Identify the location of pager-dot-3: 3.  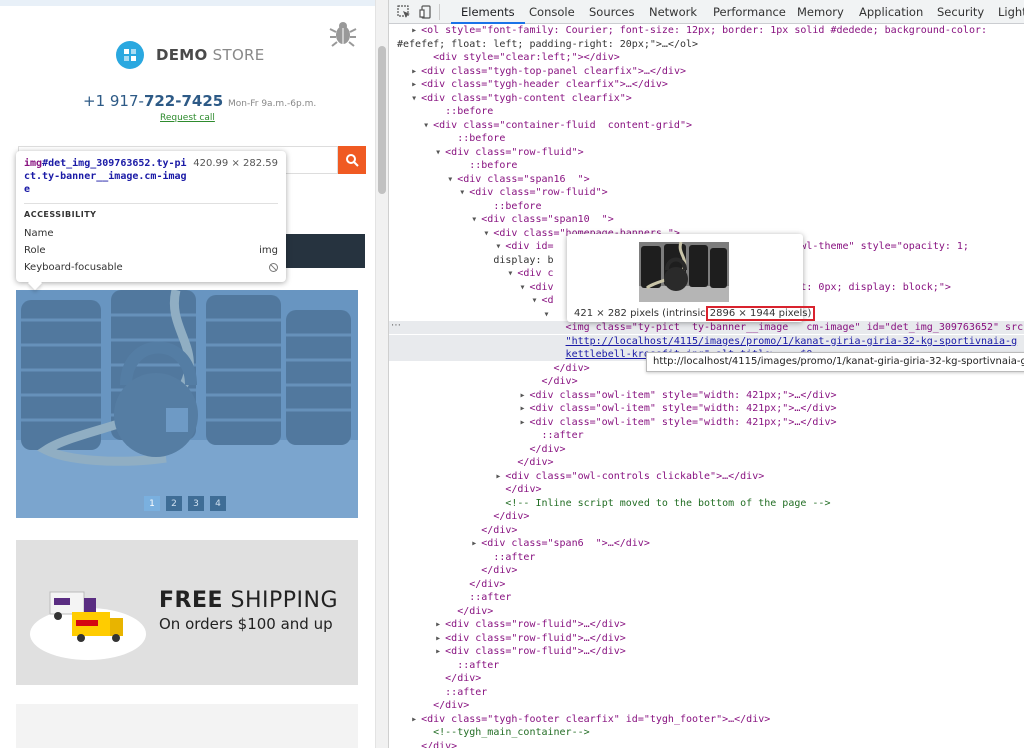
(196, 503).